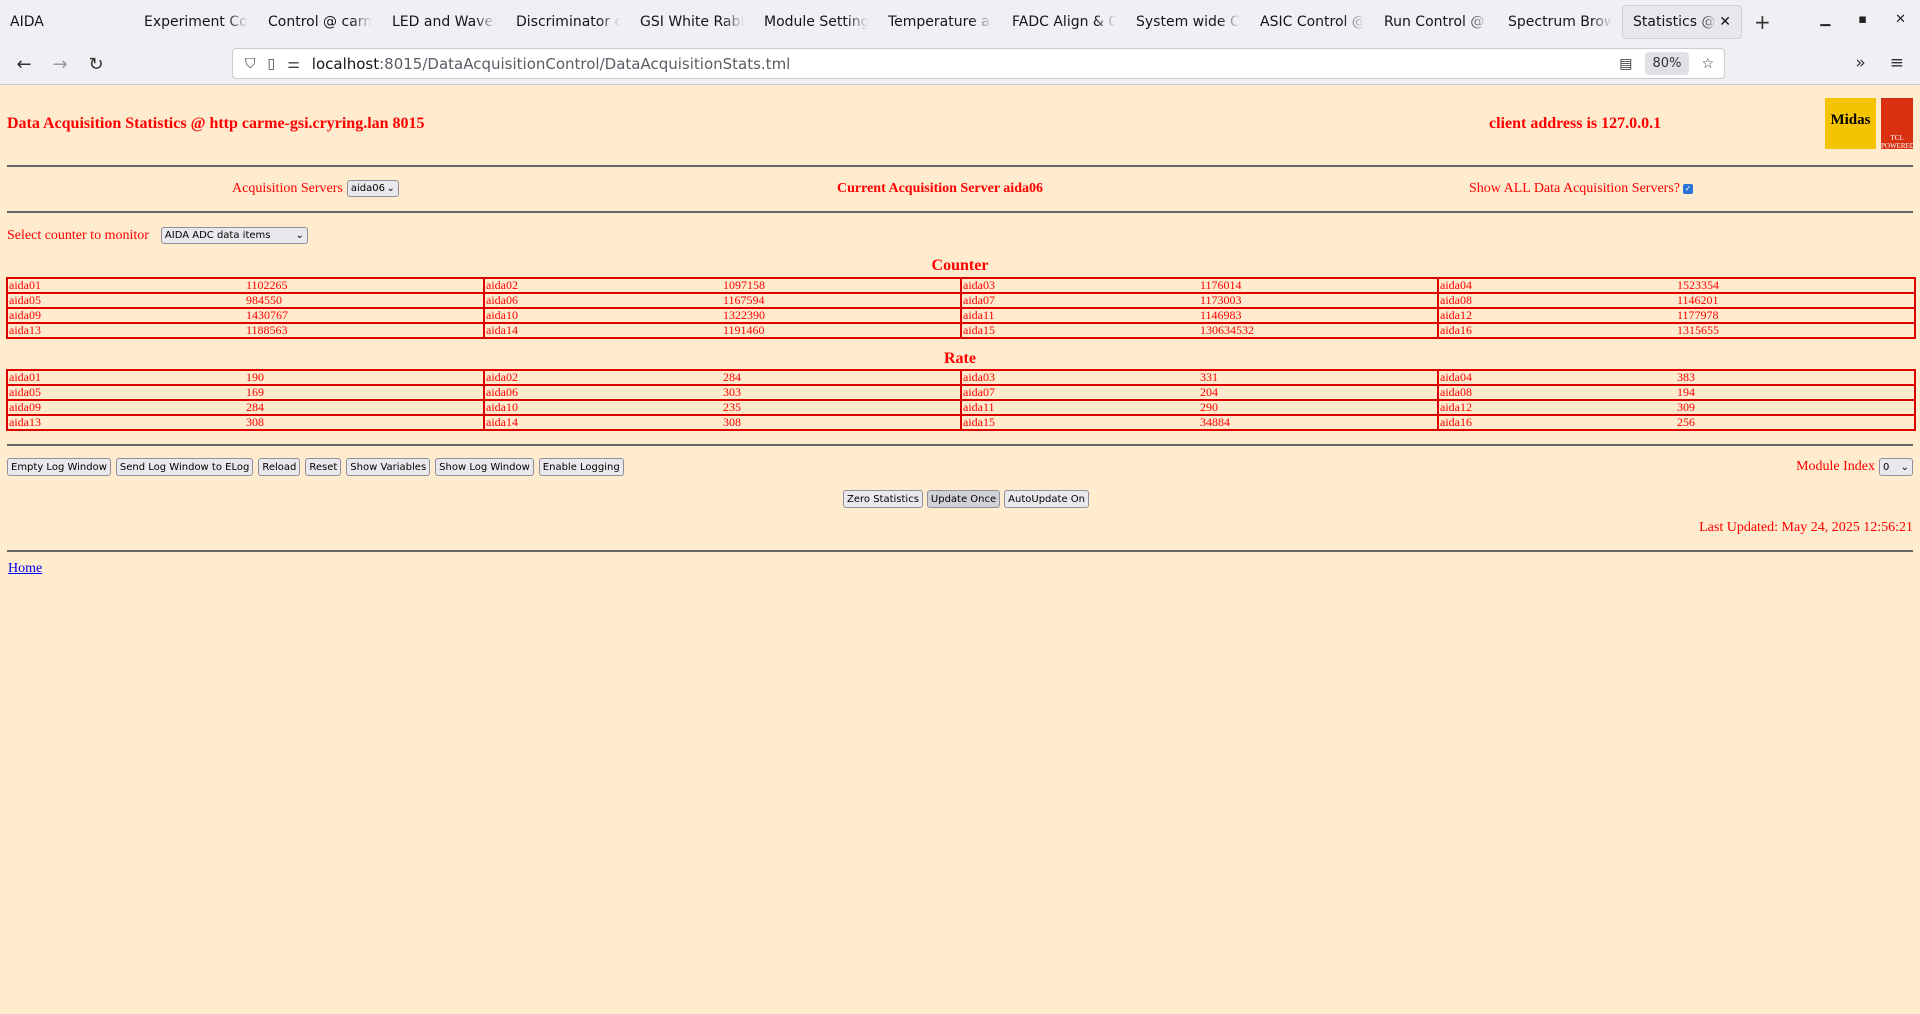  I want to click on shield-icon: ⛉, so click(250, 64).